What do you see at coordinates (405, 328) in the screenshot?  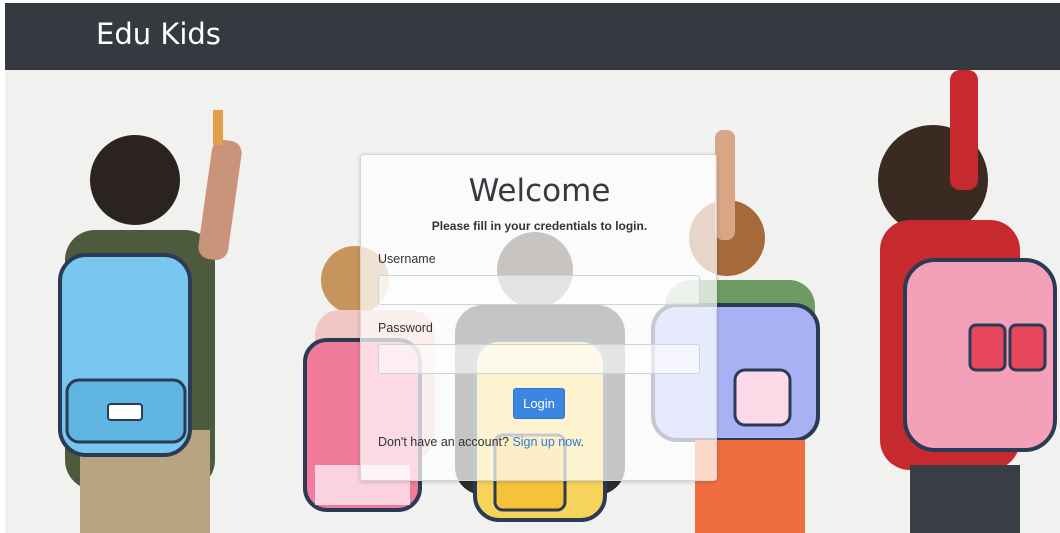 I see `password-label: Password` at bounding box center [405, 328].